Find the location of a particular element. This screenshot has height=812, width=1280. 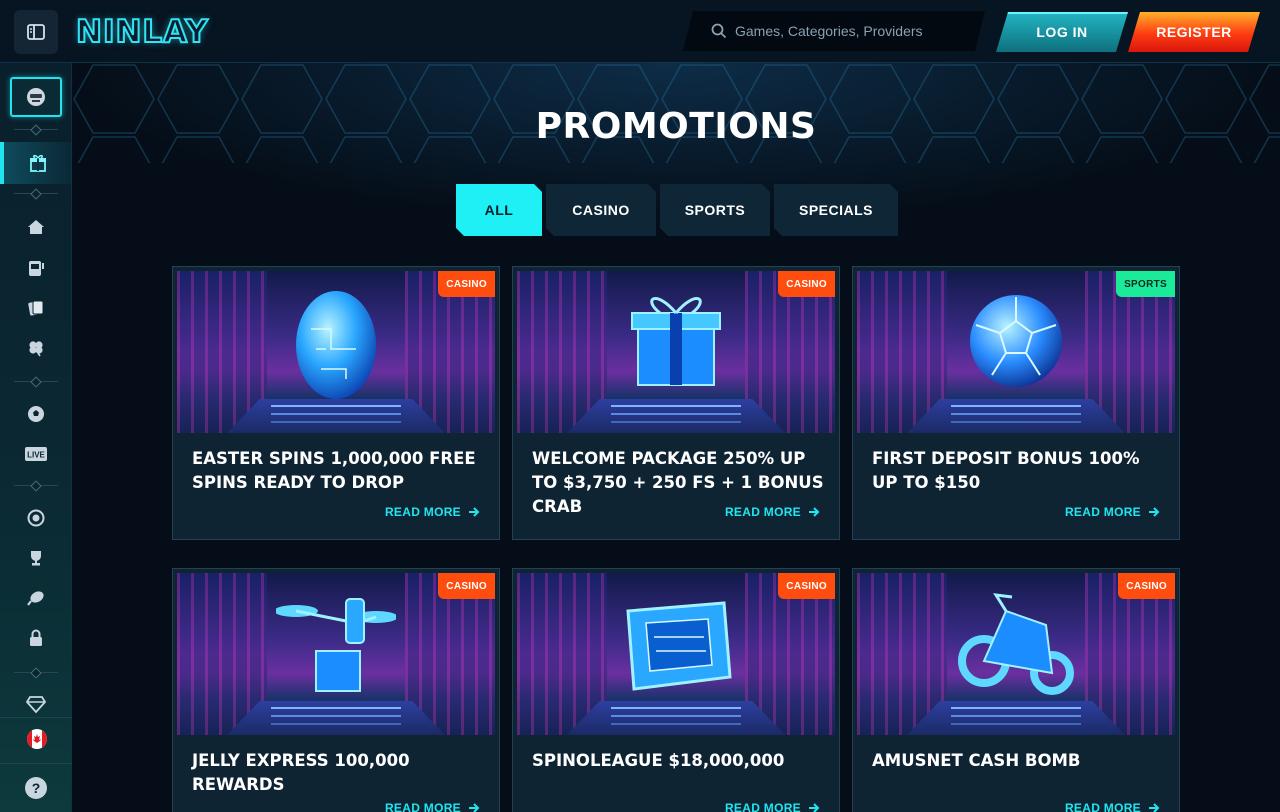

gift-icon is located at coordinates (38, 163).